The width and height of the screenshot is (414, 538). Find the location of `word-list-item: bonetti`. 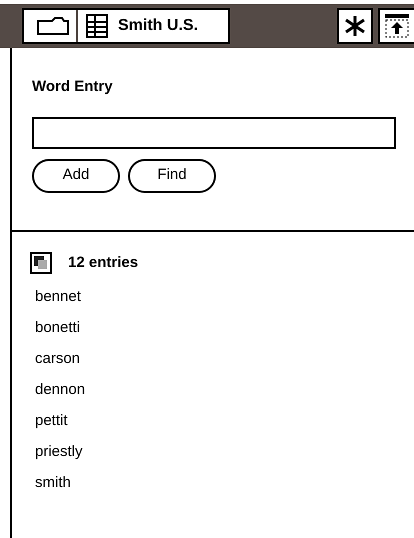

word-list-item: bonetti is located at coordinates (224, 328).